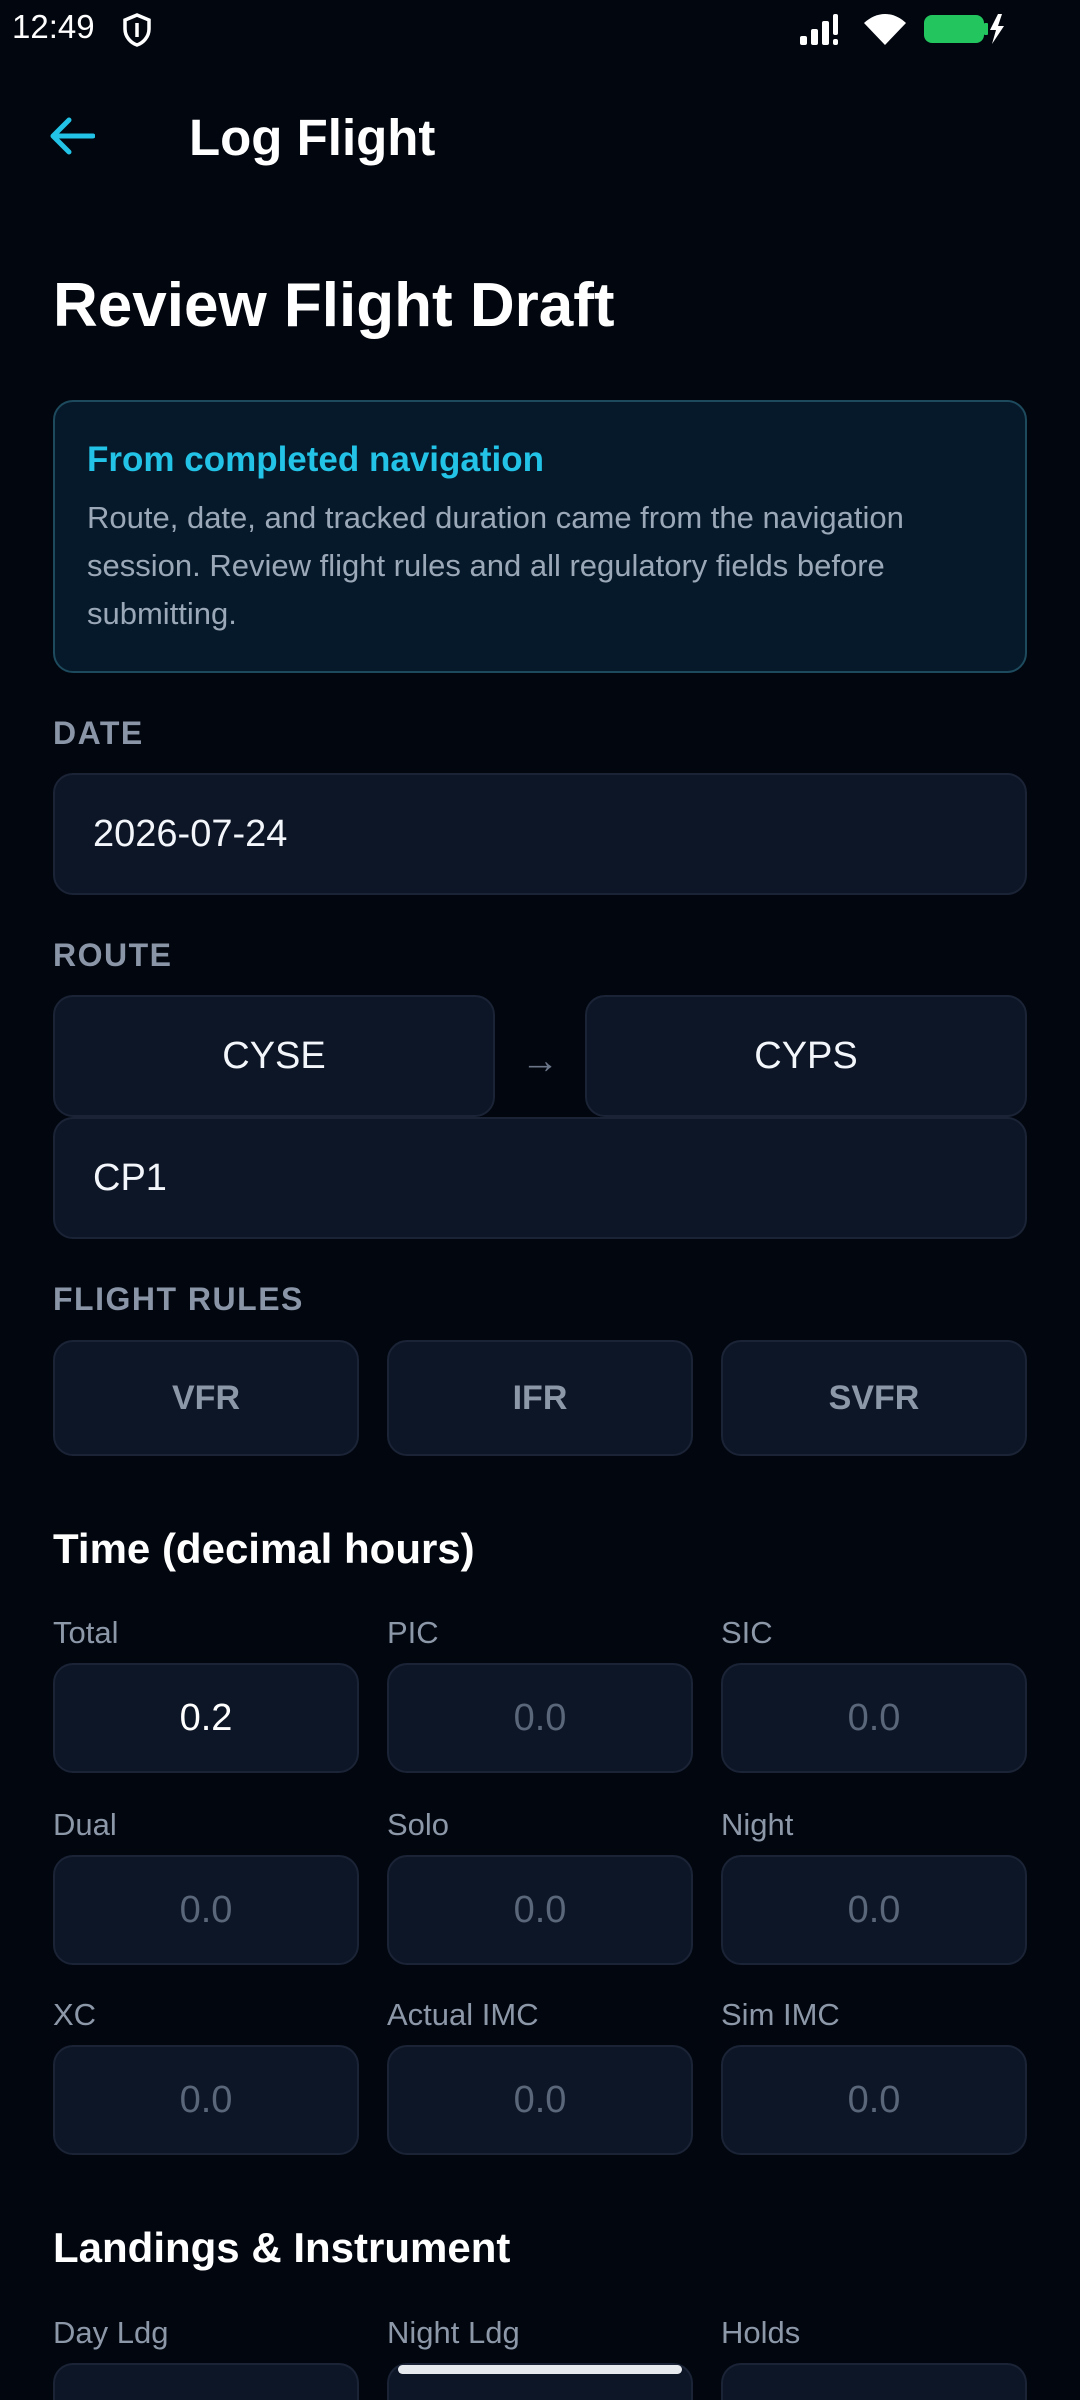  What do you see at coordinates (190, 833) in the screenshot?
I see `date-value: 2026-07-24` at bounding box center [190, 833].